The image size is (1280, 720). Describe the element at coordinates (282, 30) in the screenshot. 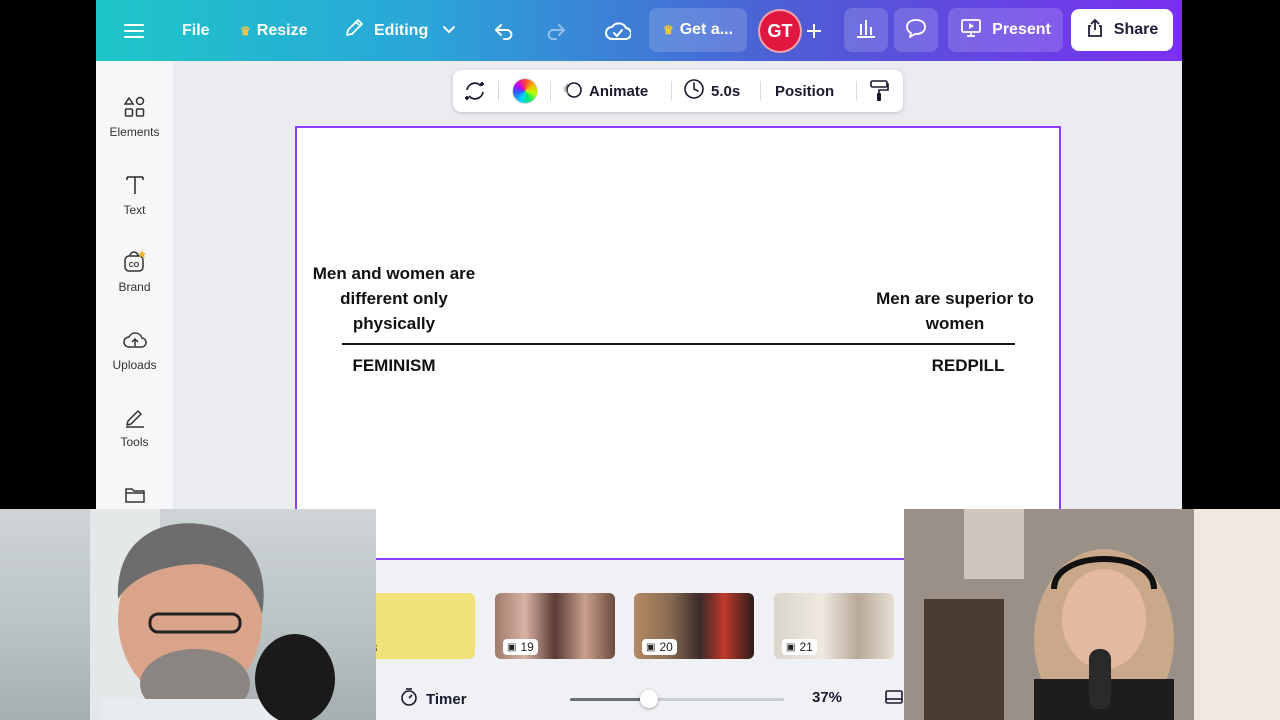

I see `resize-label: Resize` at that location.